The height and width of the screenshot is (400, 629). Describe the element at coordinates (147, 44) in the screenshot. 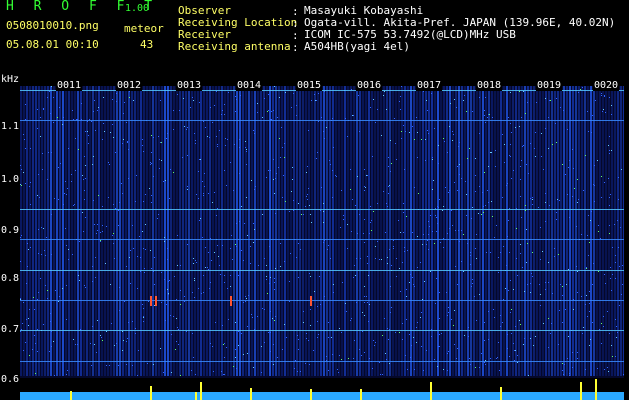

I see `meteor-count: 43` at that location.